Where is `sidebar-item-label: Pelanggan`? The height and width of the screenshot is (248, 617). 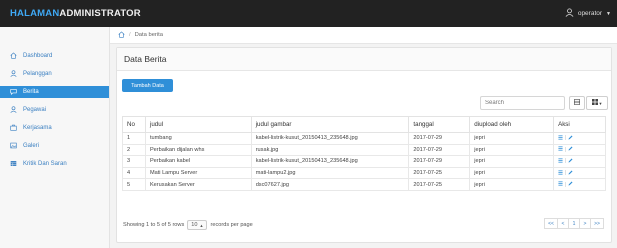 sidebar-item-label: Pelanggan is located at coordinates (37, 74).